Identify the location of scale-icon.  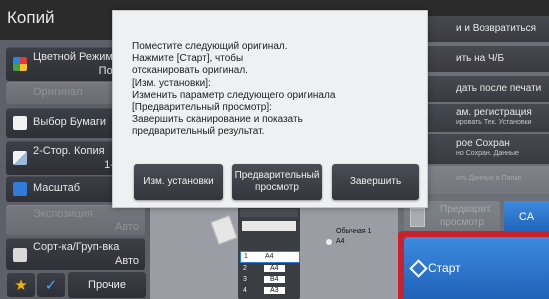
(20, 189).